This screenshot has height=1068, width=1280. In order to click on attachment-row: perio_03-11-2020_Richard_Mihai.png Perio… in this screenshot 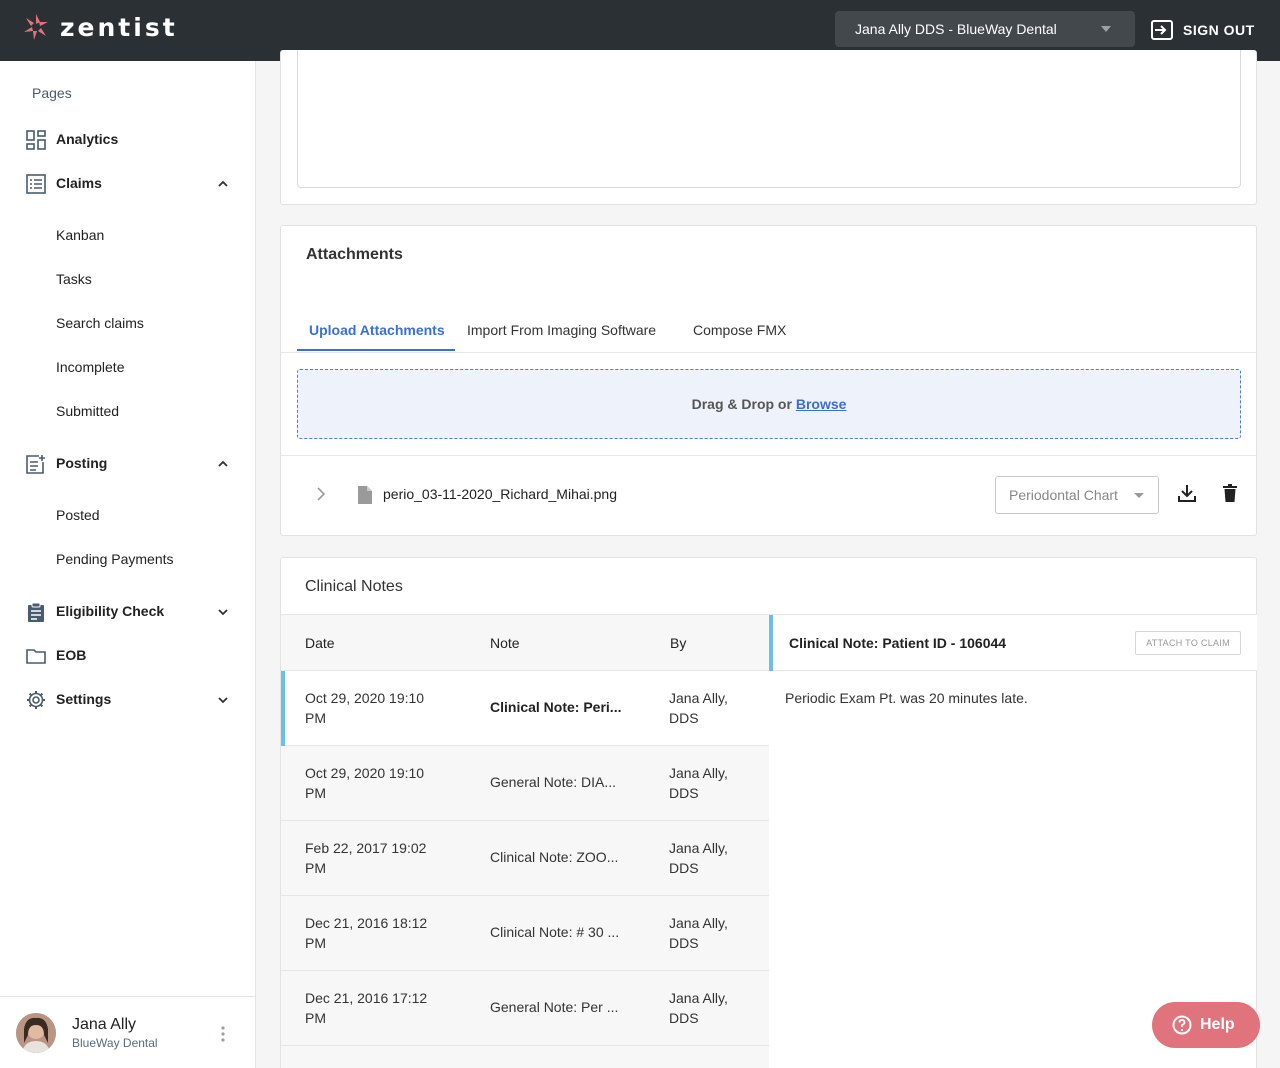, I will do `click(769, 496)`.